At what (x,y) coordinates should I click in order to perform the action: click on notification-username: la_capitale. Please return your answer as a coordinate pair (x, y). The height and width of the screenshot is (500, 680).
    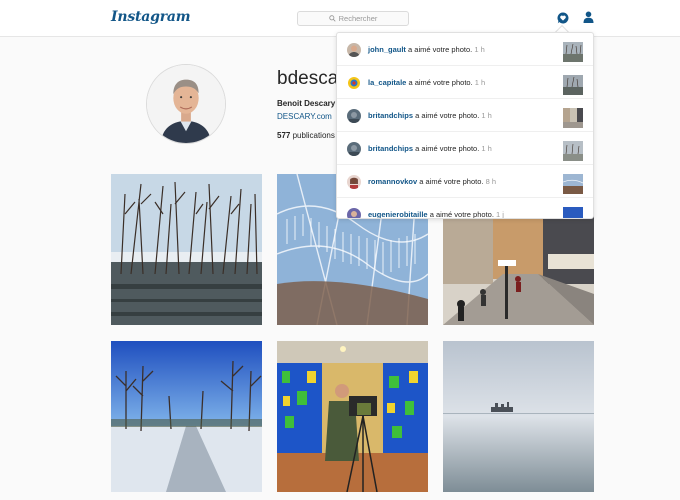
    Looking at the image, I should click on (387, 82).